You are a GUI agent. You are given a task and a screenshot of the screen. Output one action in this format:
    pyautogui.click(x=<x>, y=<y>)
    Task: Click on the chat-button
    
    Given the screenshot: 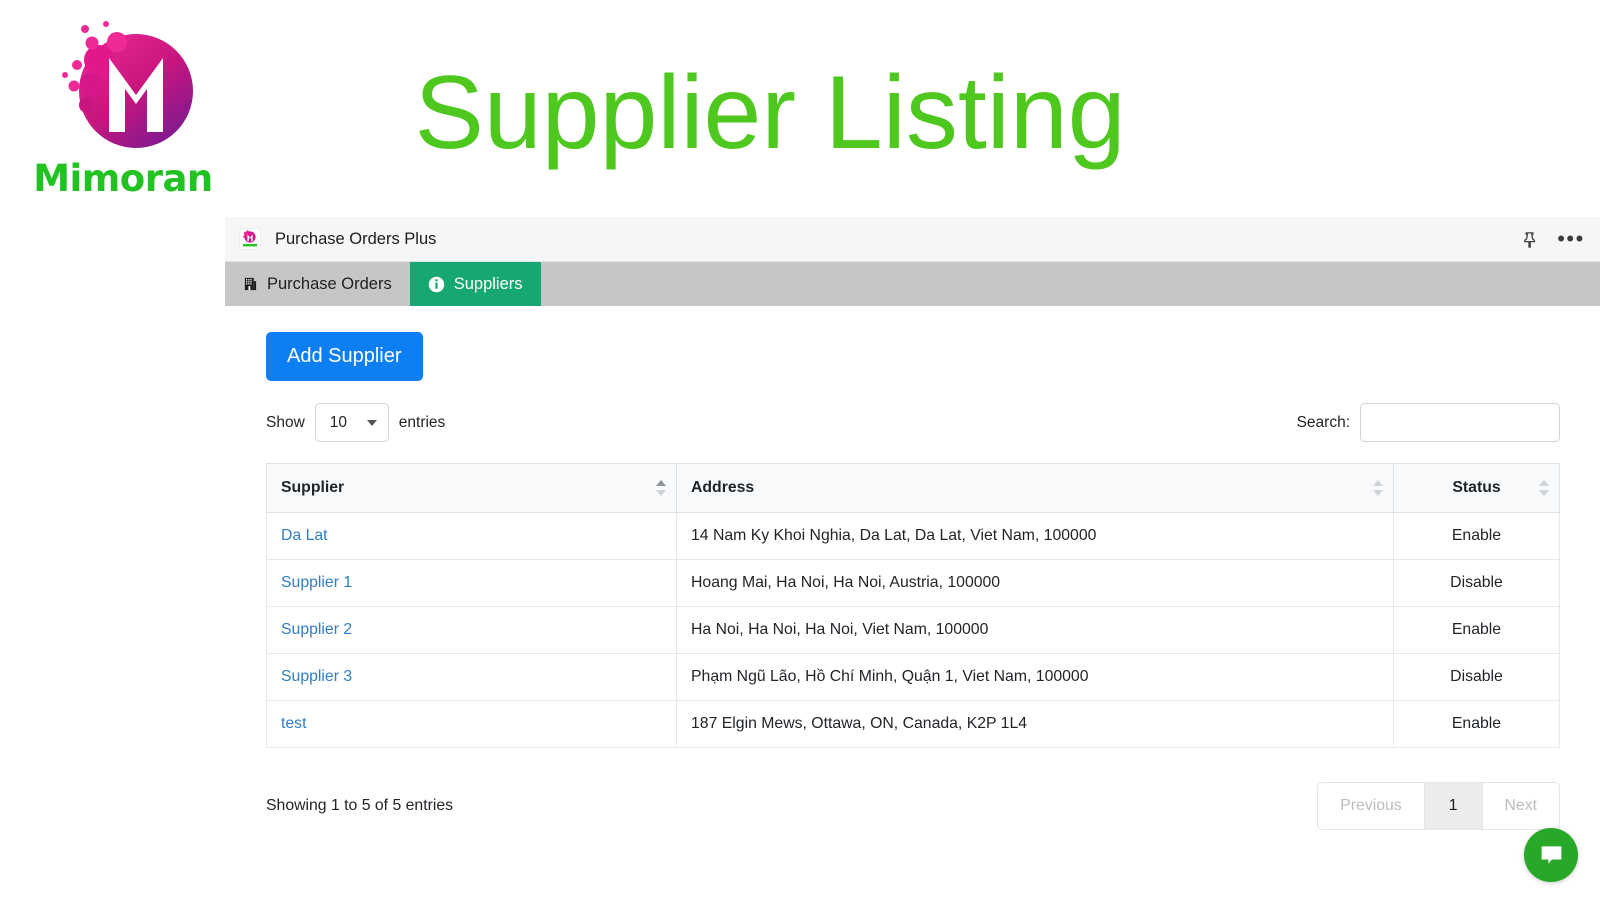 What is the action you would take?
    pyautogui.click(x=1551, y=855)
    